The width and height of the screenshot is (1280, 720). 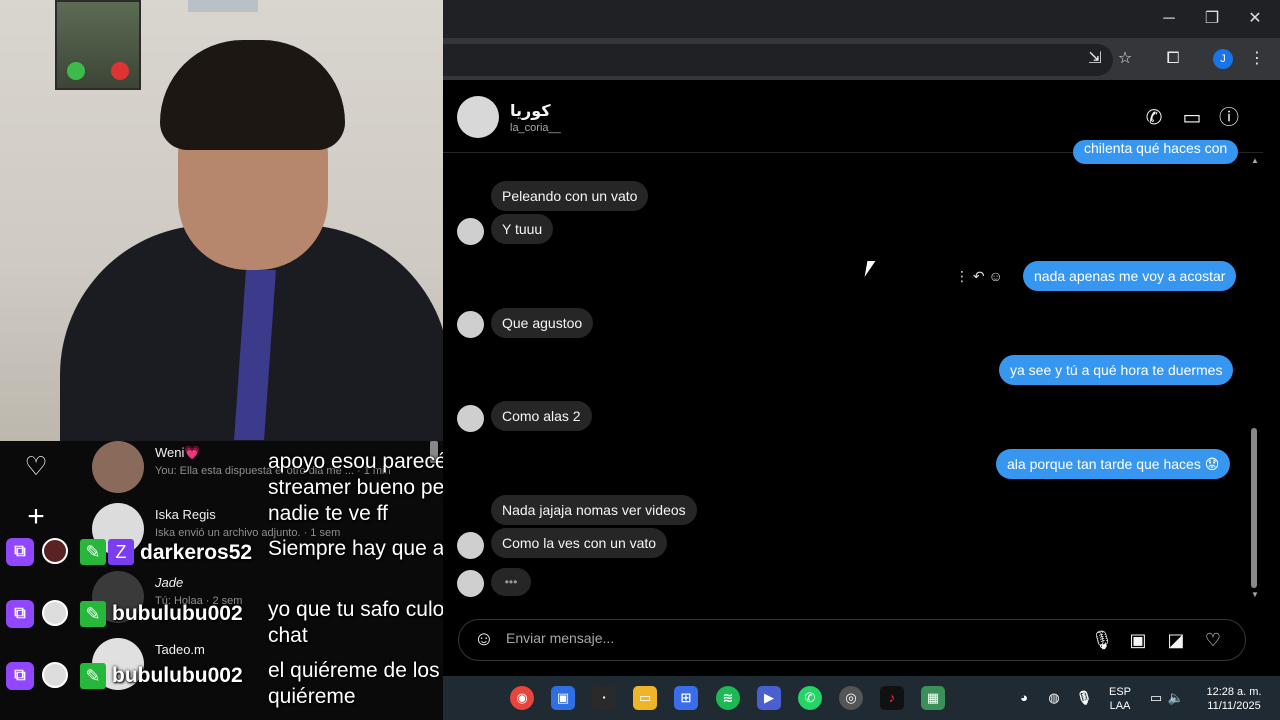 What do you see at coordinates (1234, 692) in the screenshot?
I see `clock-time: 12:28 a. m.` at bounding box center [1234, 692].